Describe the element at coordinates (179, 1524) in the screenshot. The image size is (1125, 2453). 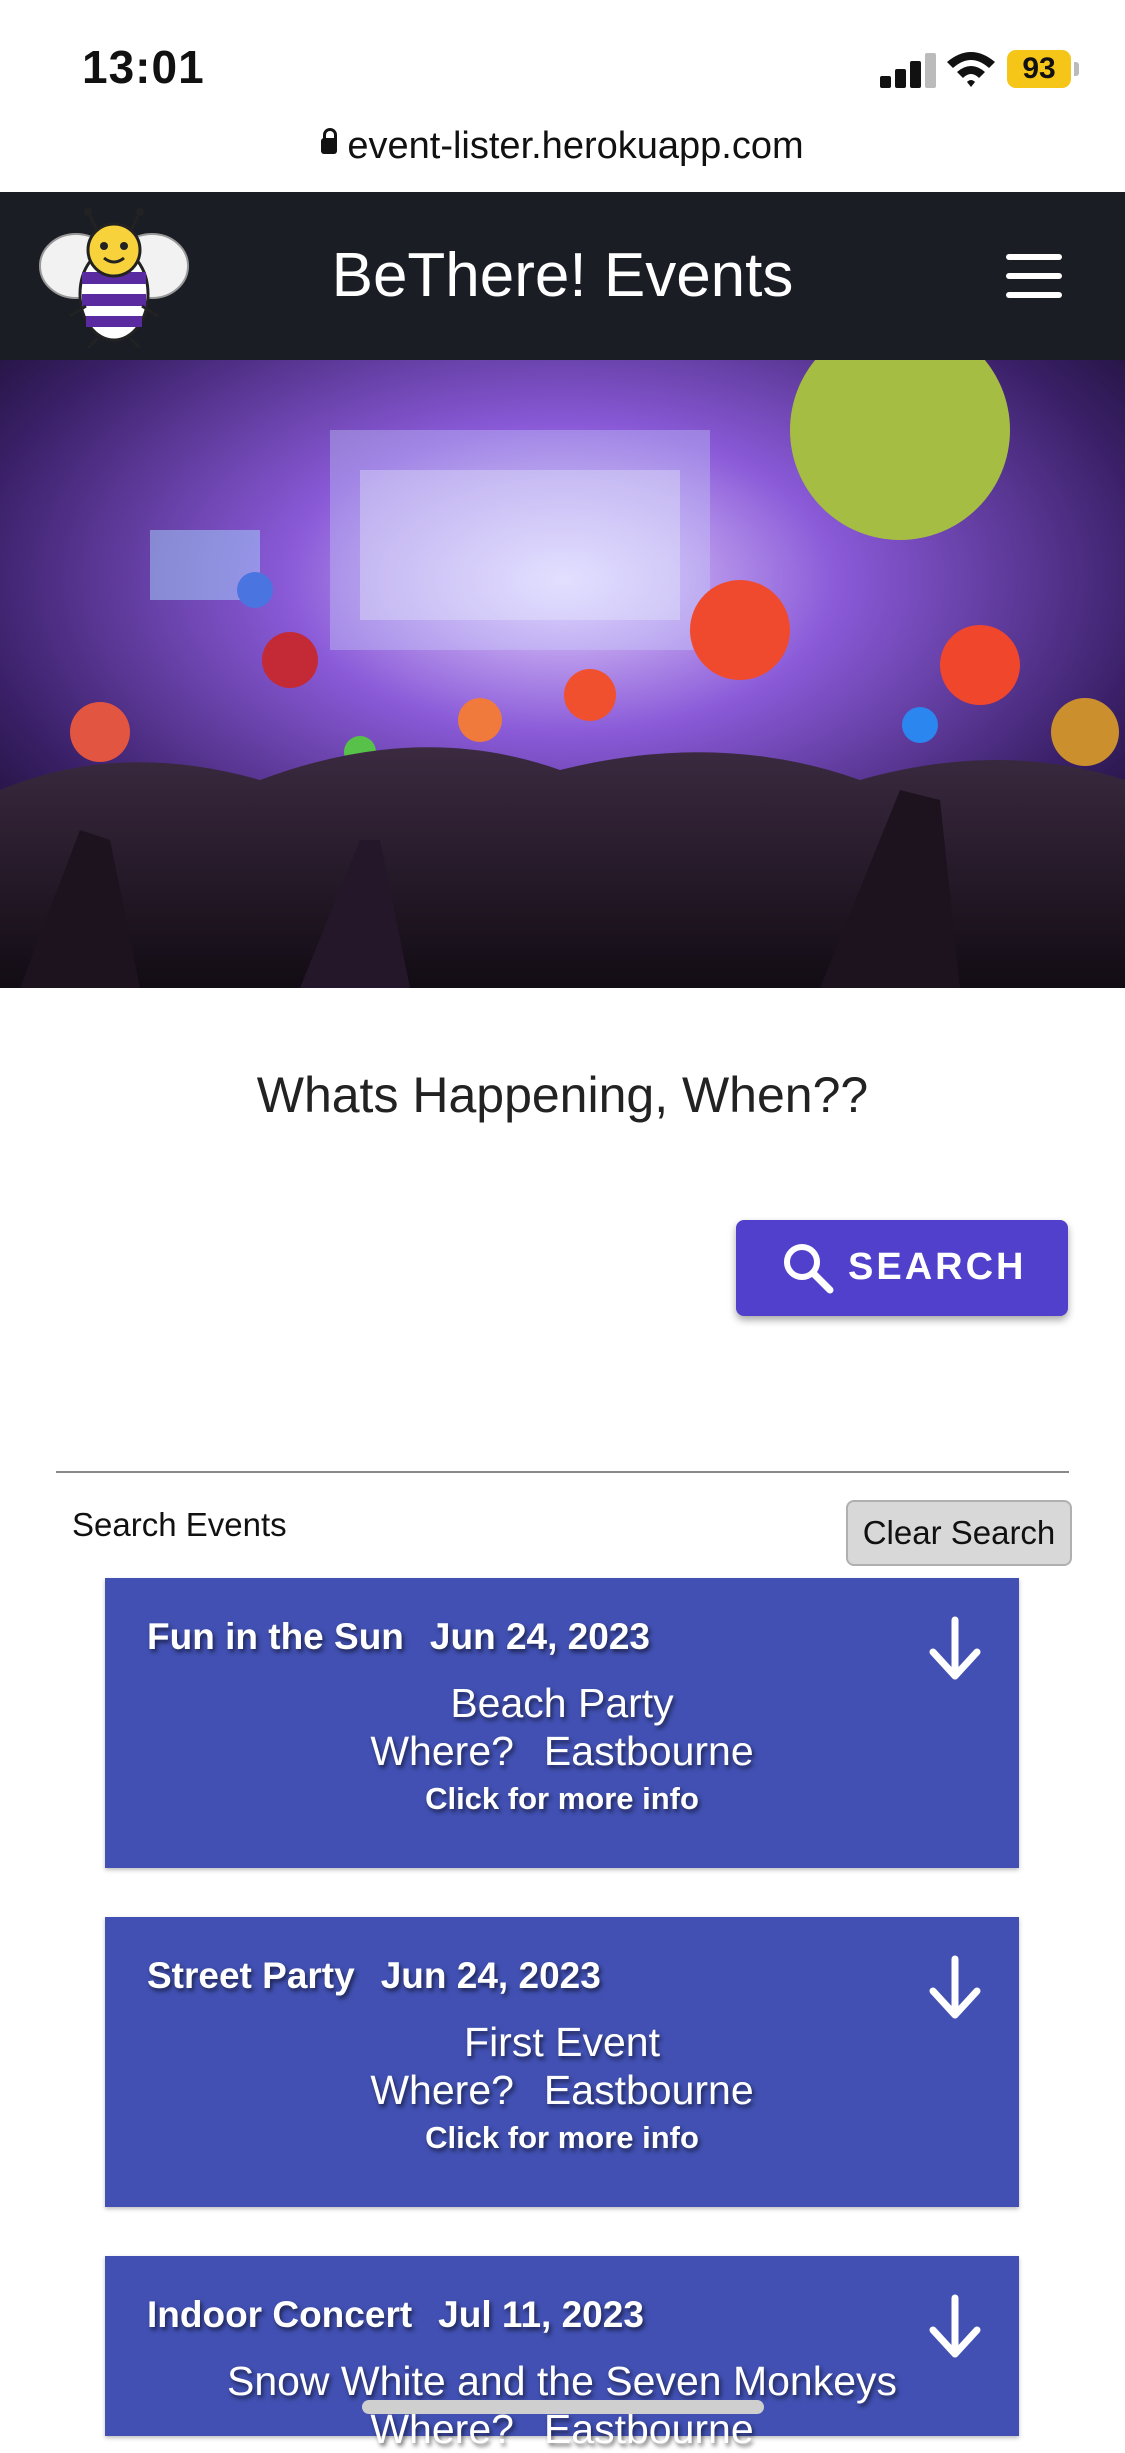
I see `search-events-label: Search Events` at that location.